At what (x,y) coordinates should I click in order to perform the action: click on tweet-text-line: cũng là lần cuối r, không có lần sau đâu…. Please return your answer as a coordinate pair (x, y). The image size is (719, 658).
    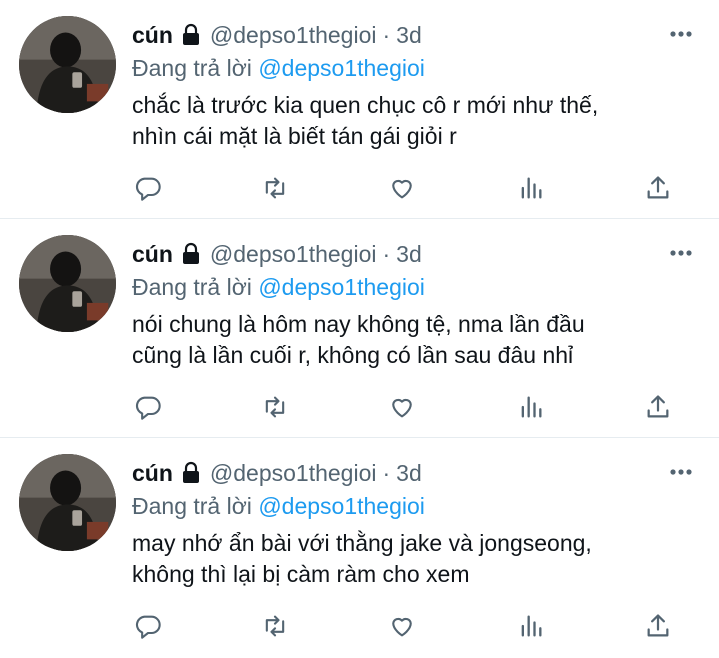
    Looking at the image, I should click on (353, 355).